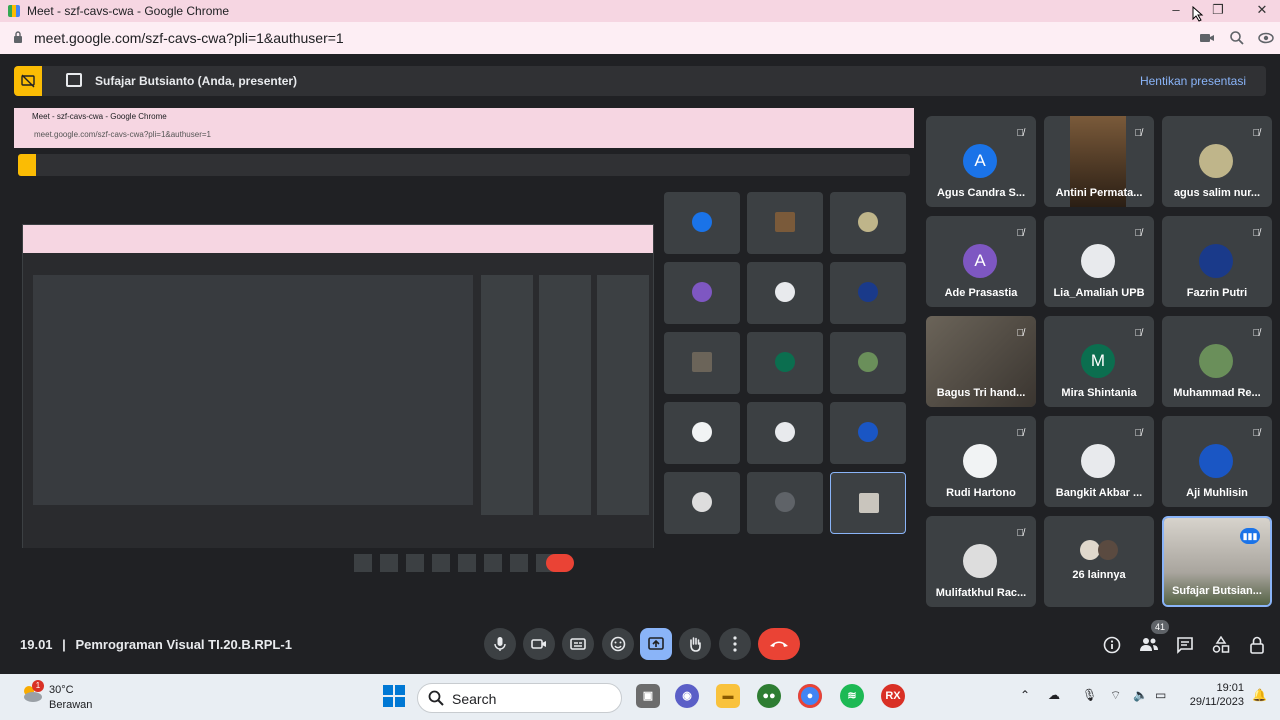 The width and height of the screenshot is (1280, 720). I want to click on participant-tile: 🎙̸ Rudi Hartono, so click(981, 461).